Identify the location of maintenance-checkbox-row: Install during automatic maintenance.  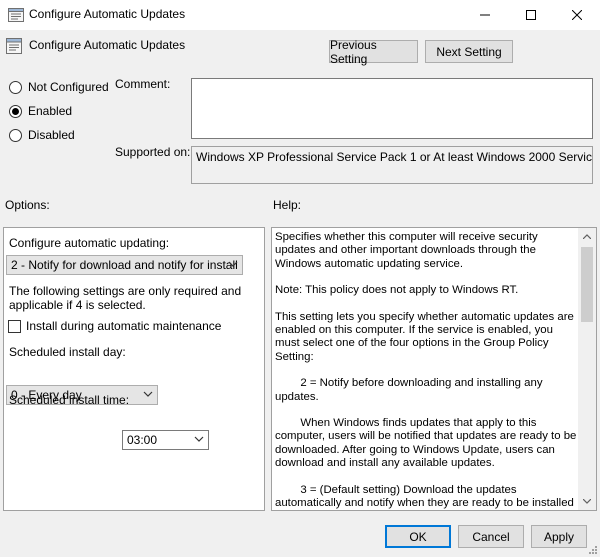
(114, 326).